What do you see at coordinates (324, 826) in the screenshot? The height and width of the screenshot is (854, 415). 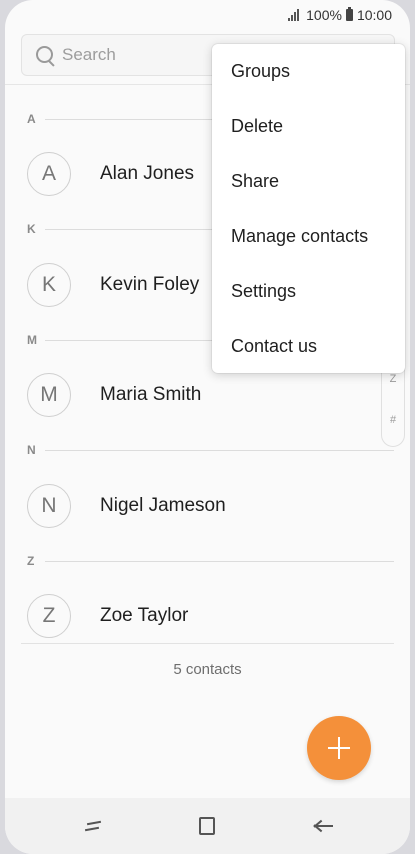 I see `back-icon` at bounding box center [324, 826].